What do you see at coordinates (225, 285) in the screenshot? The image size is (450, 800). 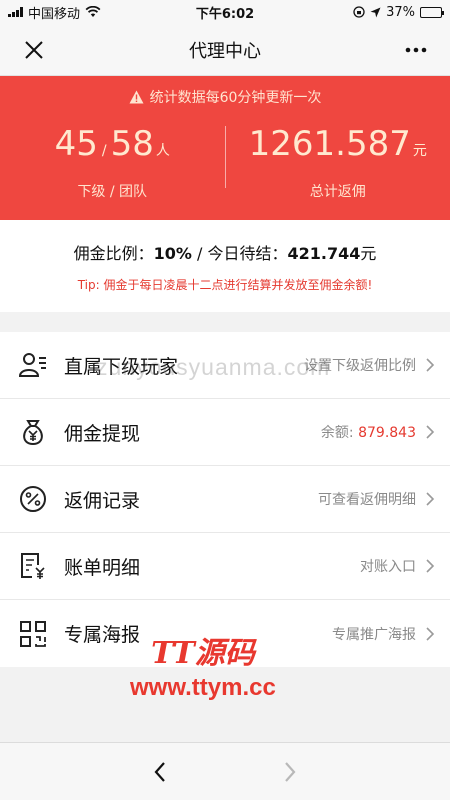 I see `settlement-tip: Tip: 佣金于每日凌晨十二点进行结算并发放至佣金余额!` at bounding box center [225, 285].